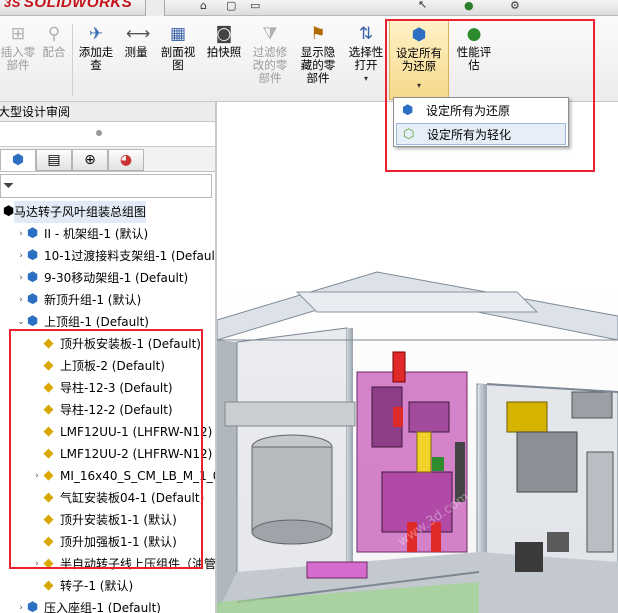 The image size is (618, 613). Describe the element at coordinates (366, 34) in the screenshot. I see `selective-open-icon: ⇅` at that location.